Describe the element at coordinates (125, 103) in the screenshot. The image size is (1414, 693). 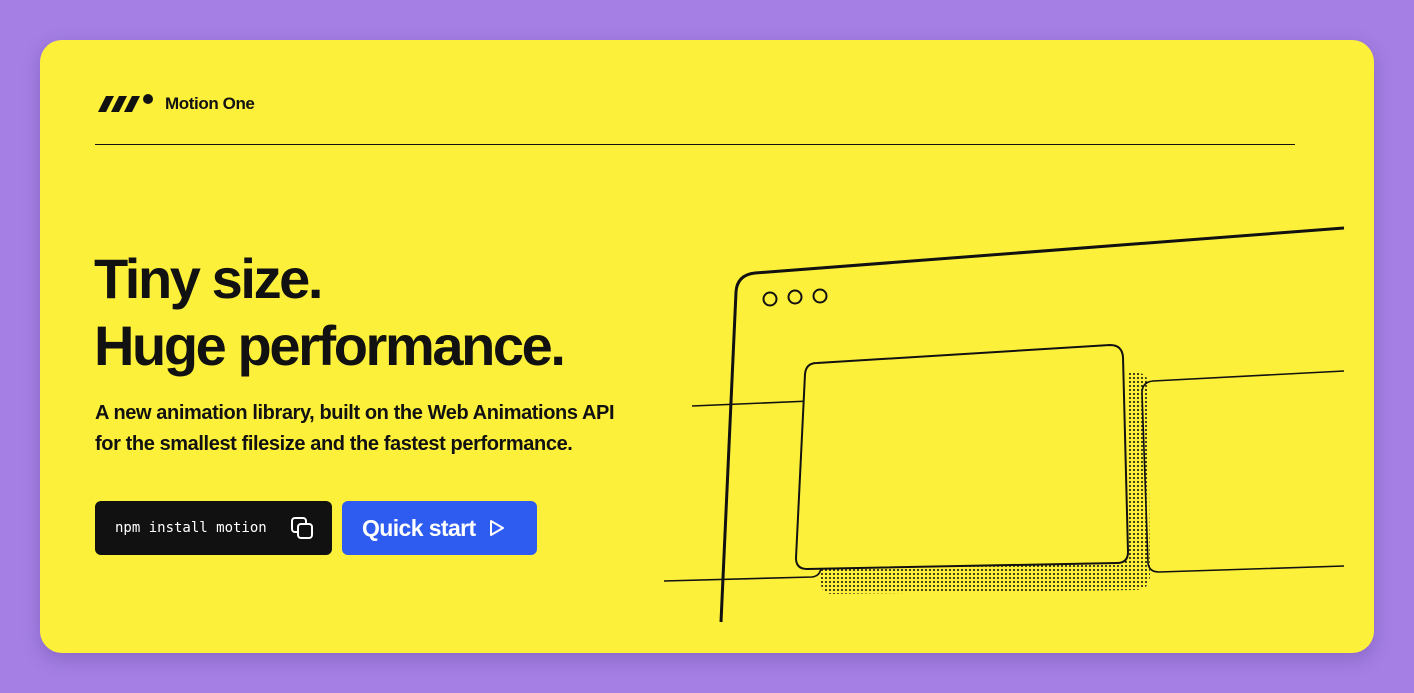
I see `motion-one-logo-icon` at that location.